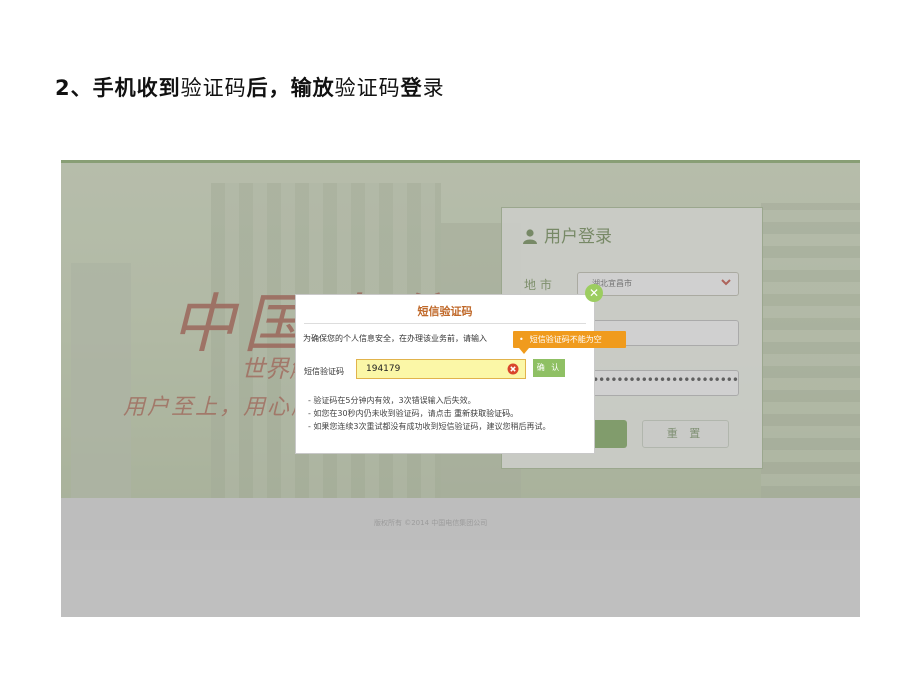 This screenshot has height=690, width=920. What do you see at coordinates (383, 369) in the screenshot?
I see `sms-code-value: 194179` at bounding box center [383, 369].